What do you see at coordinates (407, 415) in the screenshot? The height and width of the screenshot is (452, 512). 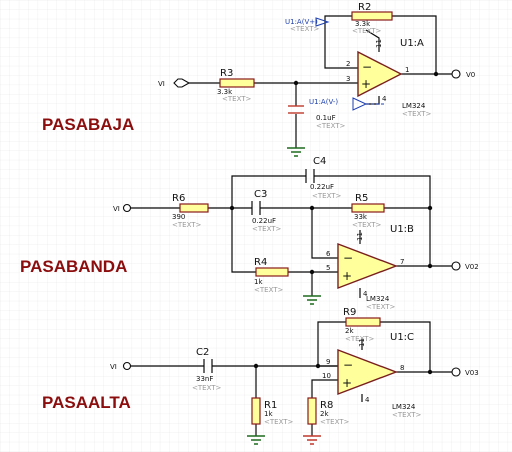 I see `opamp-c-text: <TEXT>` at bounding box center [407, 415].